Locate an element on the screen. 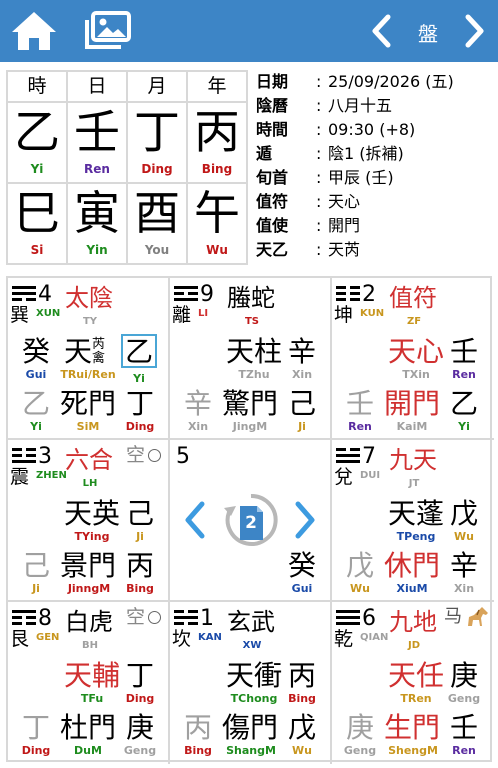 This screenshot has width=498, height=768. prev-button is located at coordinates (381, 31).